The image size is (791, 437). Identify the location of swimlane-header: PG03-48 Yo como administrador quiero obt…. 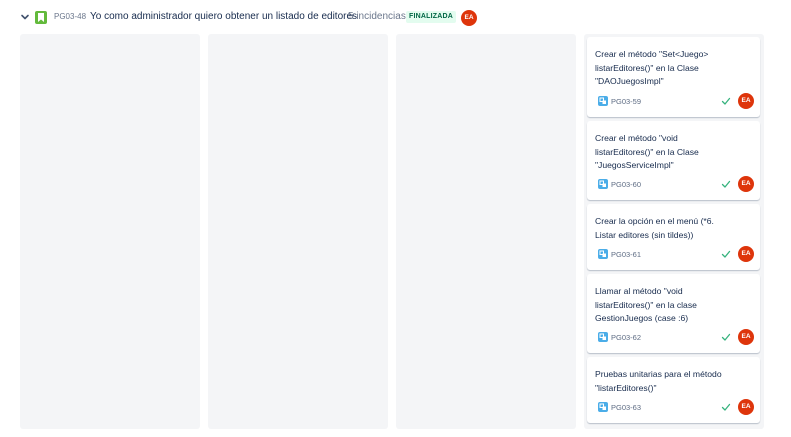
(395, 17).